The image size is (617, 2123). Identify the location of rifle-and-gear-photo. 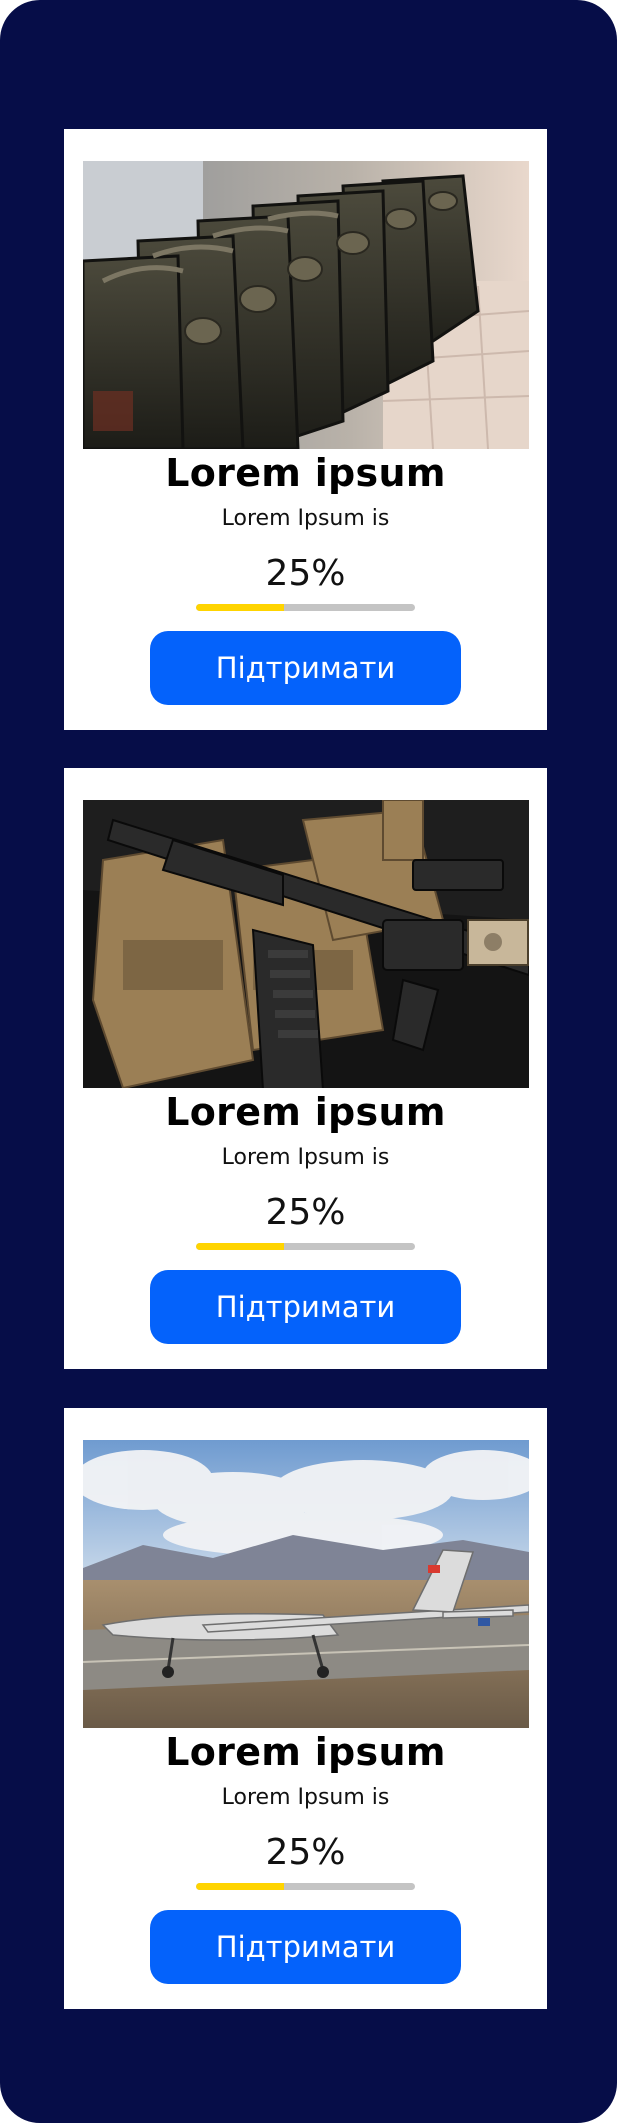
(306, 944).